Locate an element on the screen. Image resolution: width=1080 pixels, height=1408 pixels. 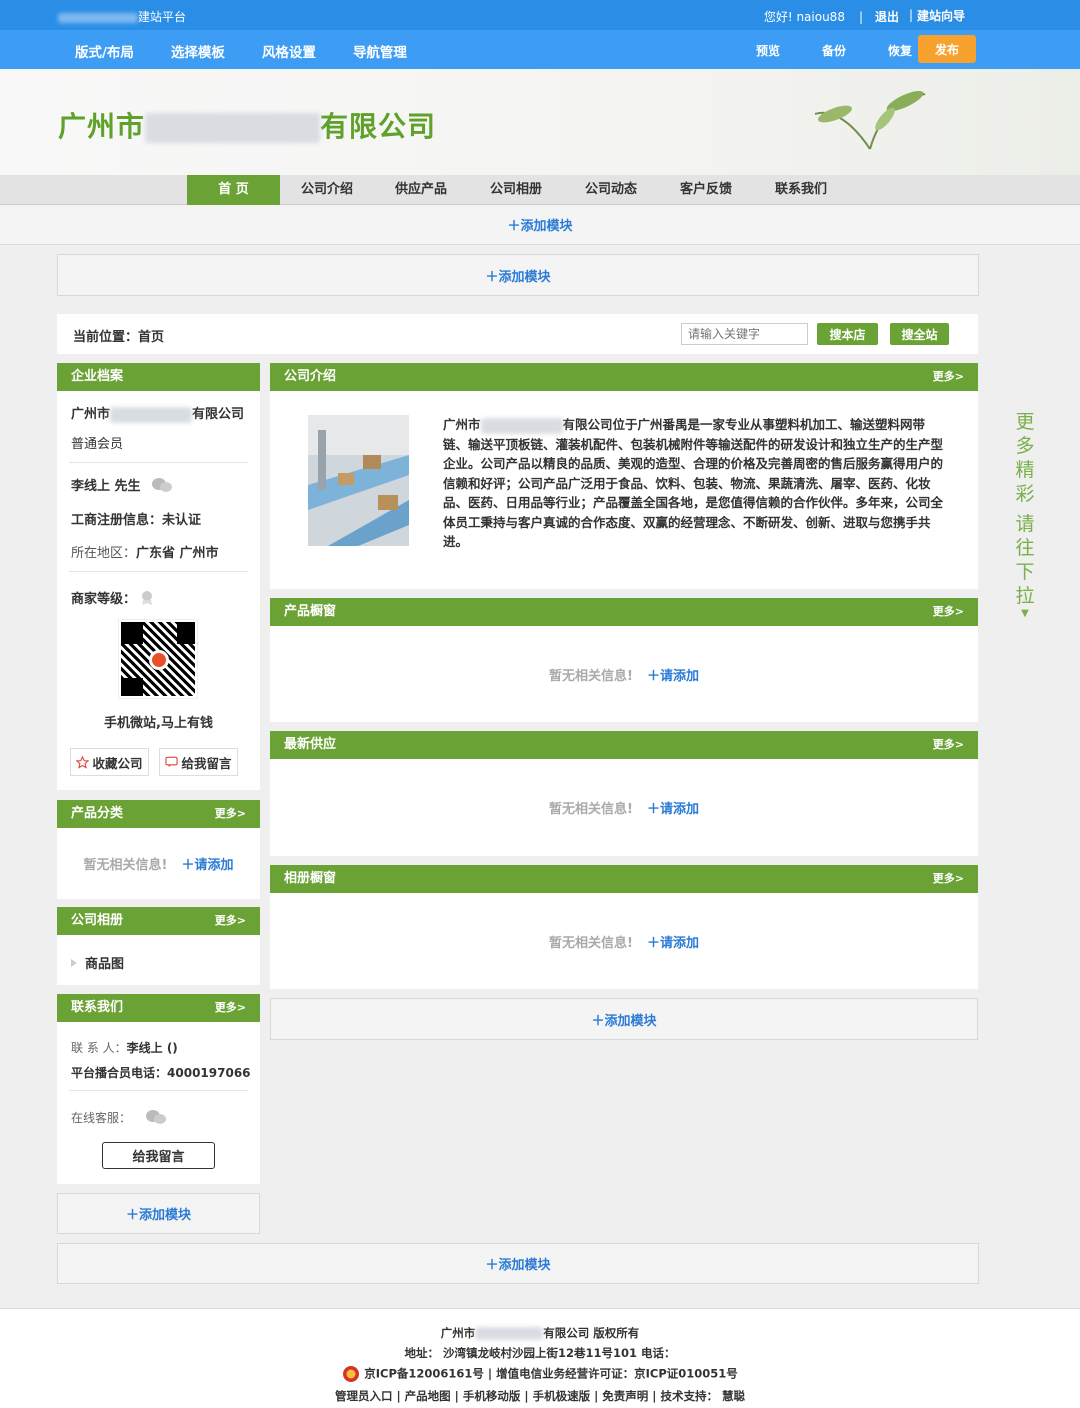
album-showcase-panel: 相册橱窗 更多> 暂无相关信息! ＋请添加 is located at coordinates (624, 927).